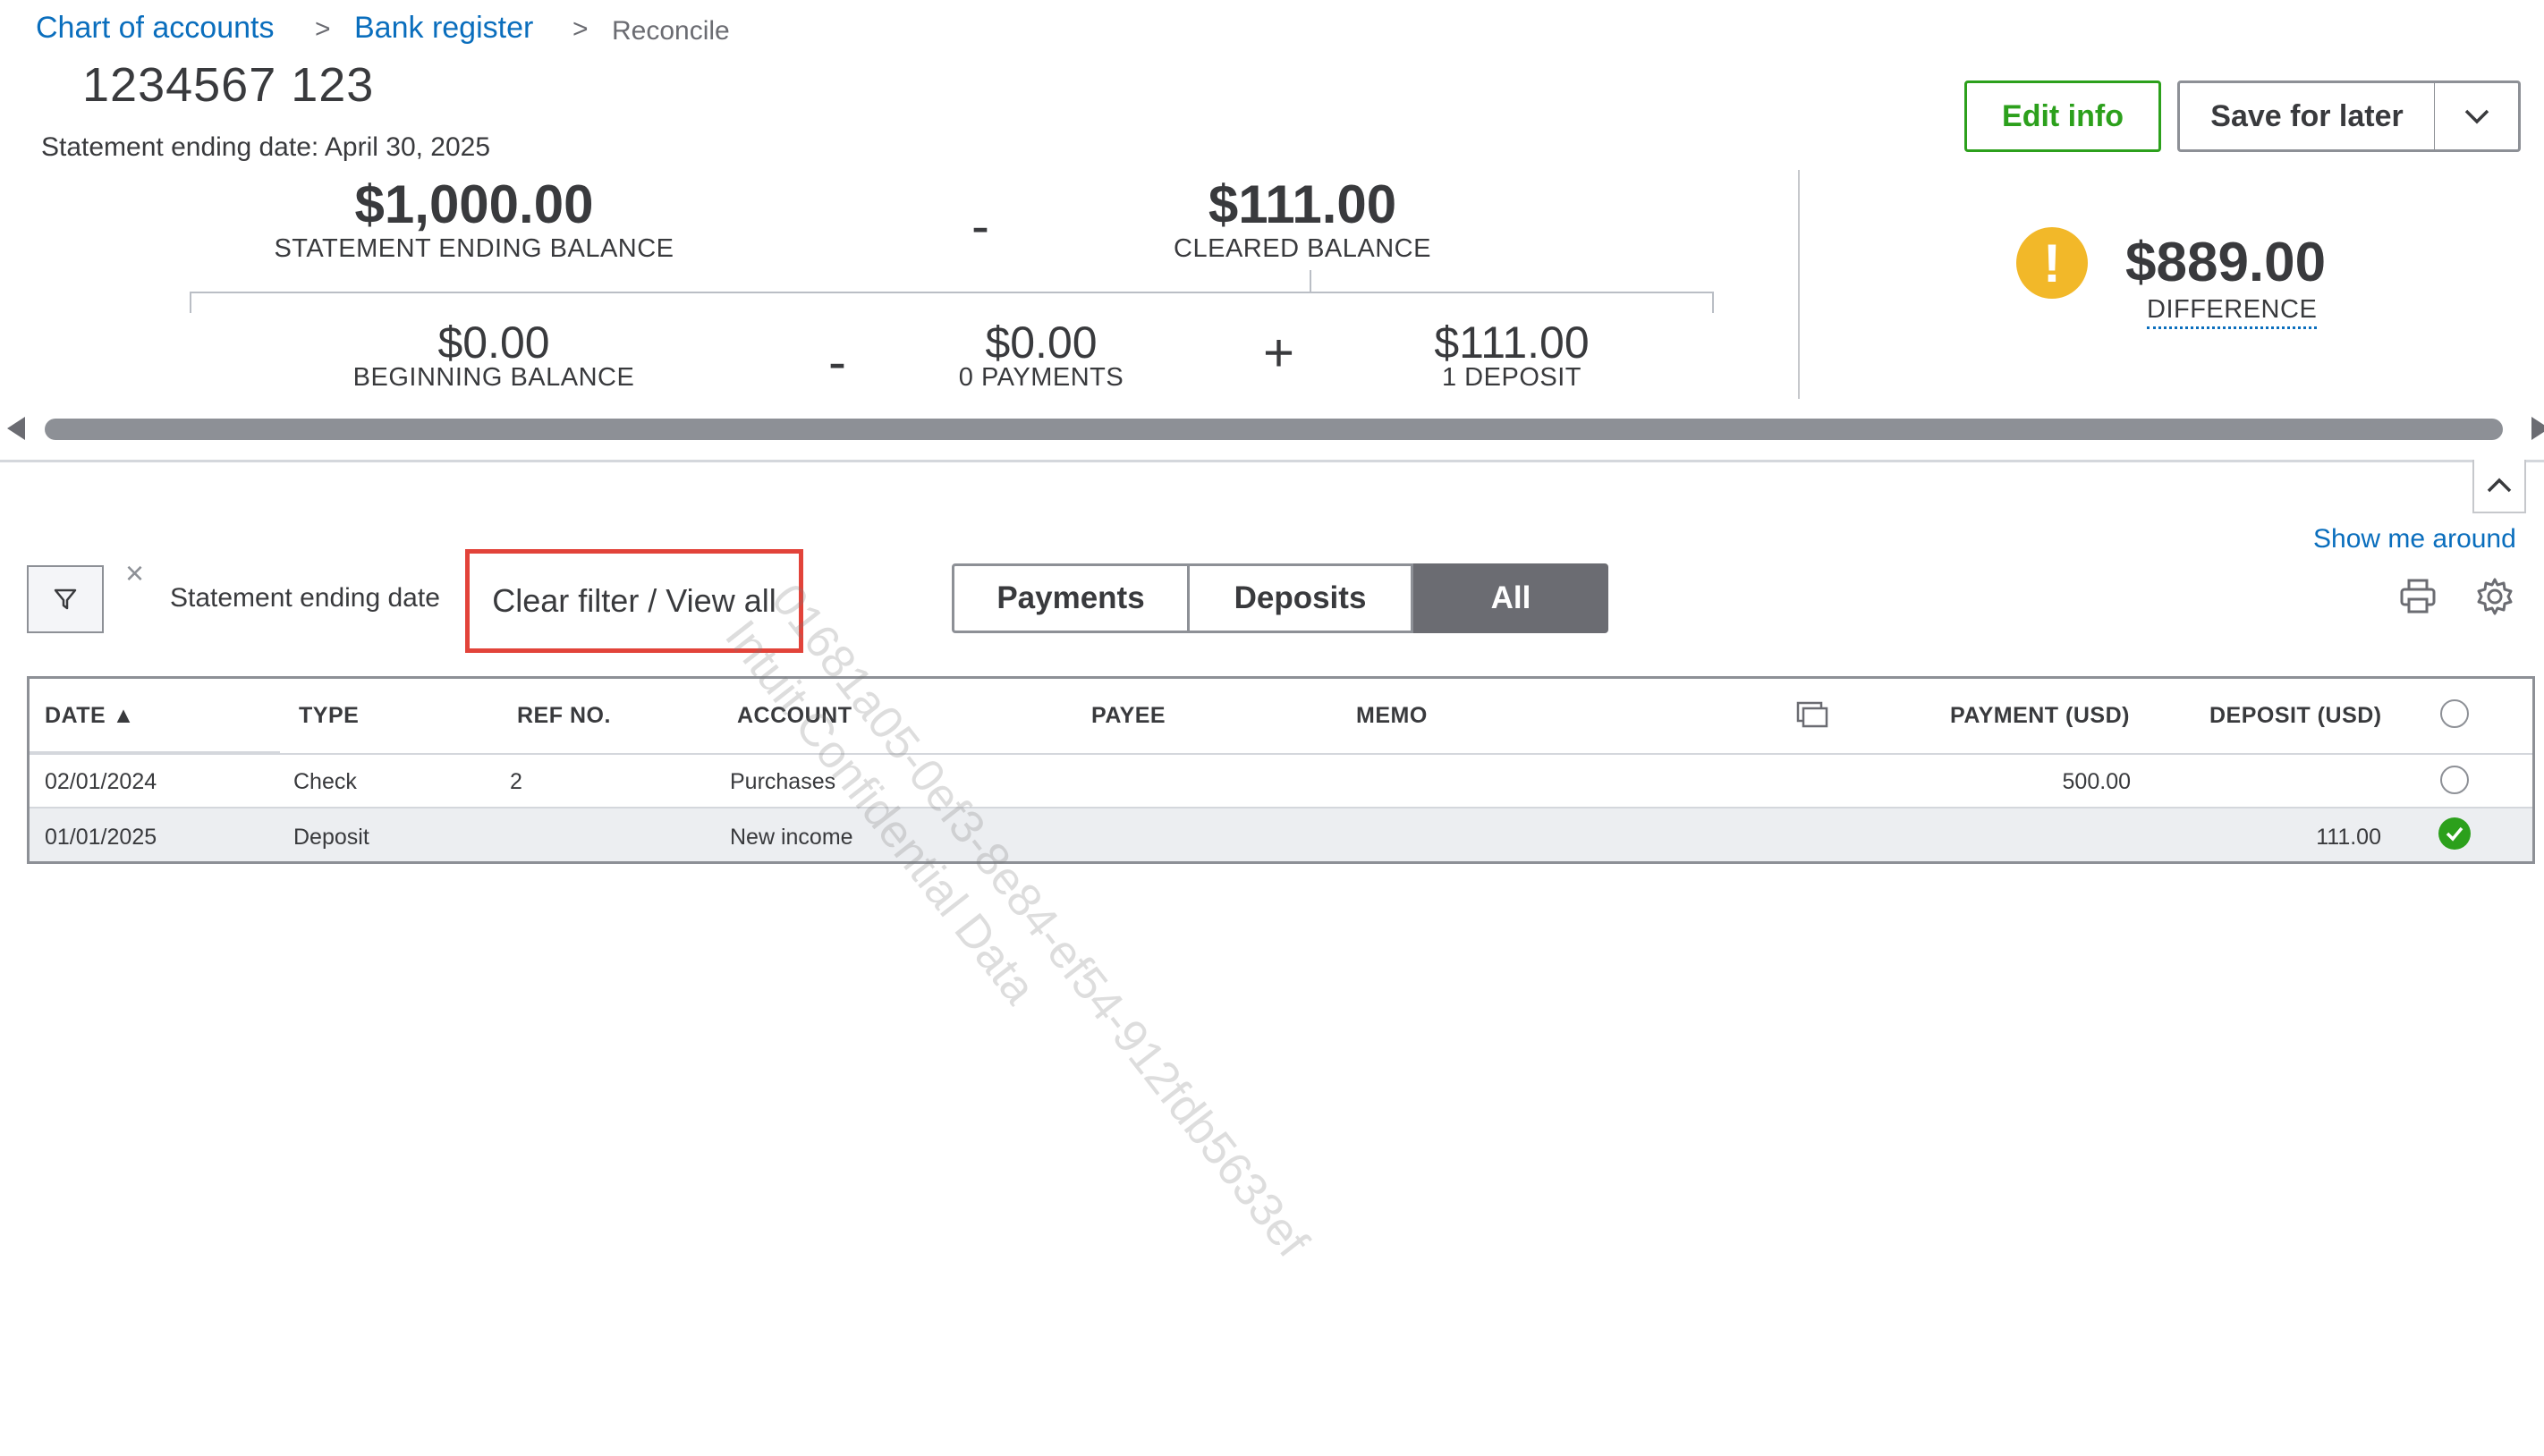  I want to click on filter-button, so click(65, 599).